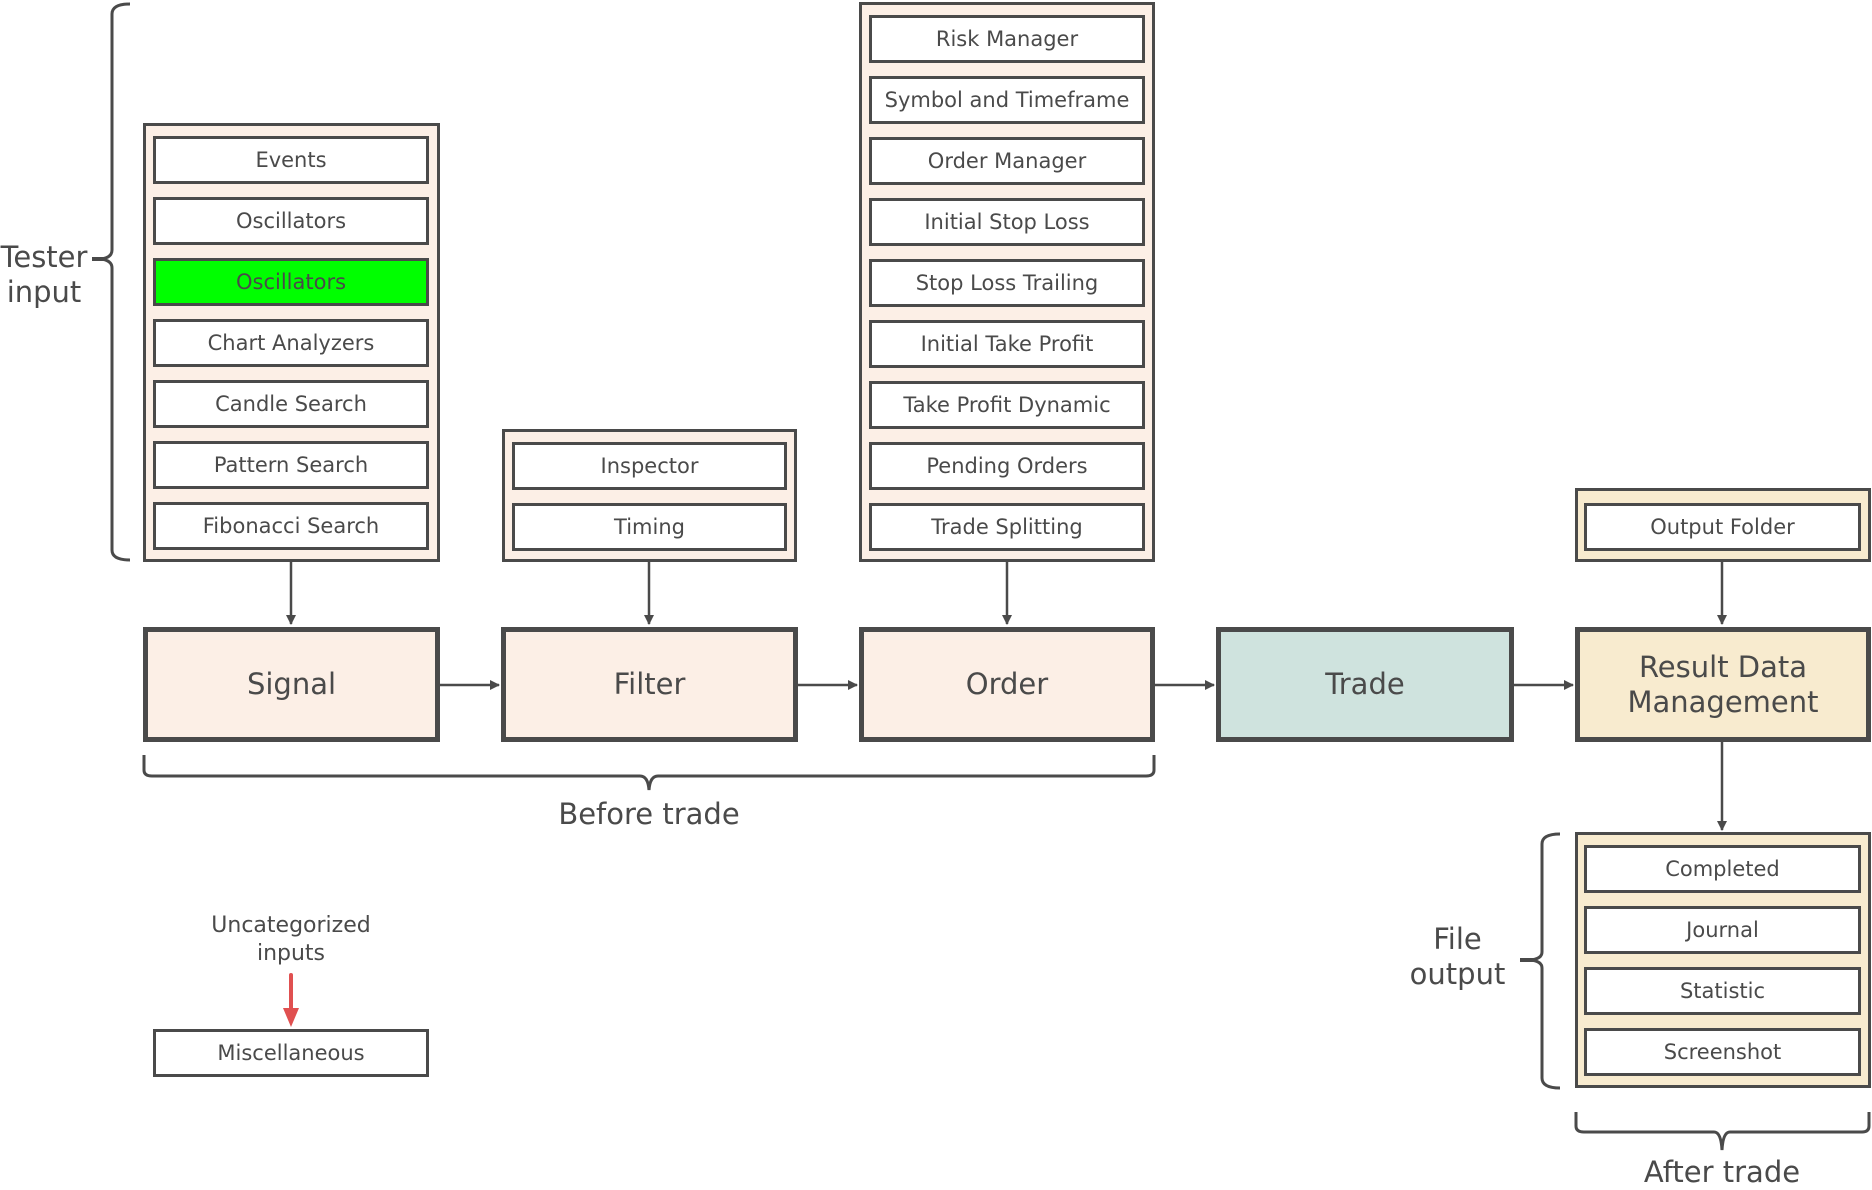 The height and width of the screenshot is (1190, 1872). I want to click on file-output-item-label: Journal, so click(1722, 930).